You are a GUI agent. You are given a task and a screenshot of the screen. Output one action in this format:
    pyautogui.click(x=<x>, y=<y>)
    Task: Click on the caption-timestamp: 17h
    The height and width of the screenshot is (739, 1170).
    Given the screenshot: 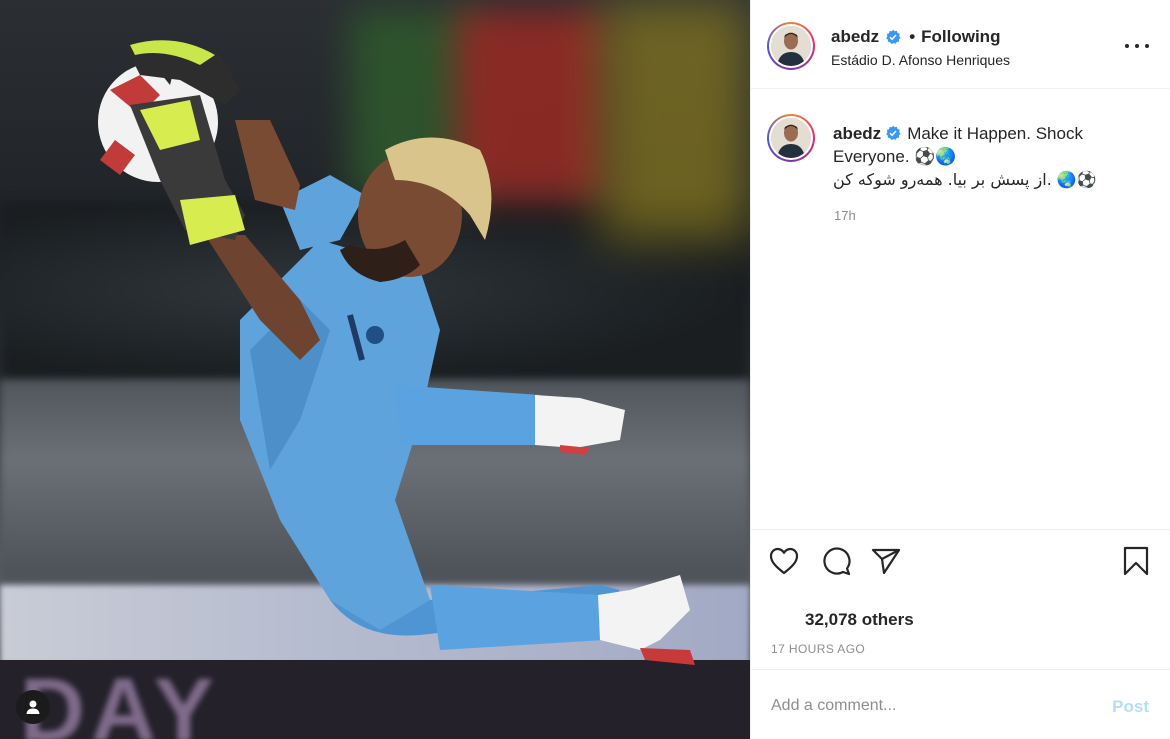 What is the action you would take?
    pyautogui.click(x=845, y=215)
    